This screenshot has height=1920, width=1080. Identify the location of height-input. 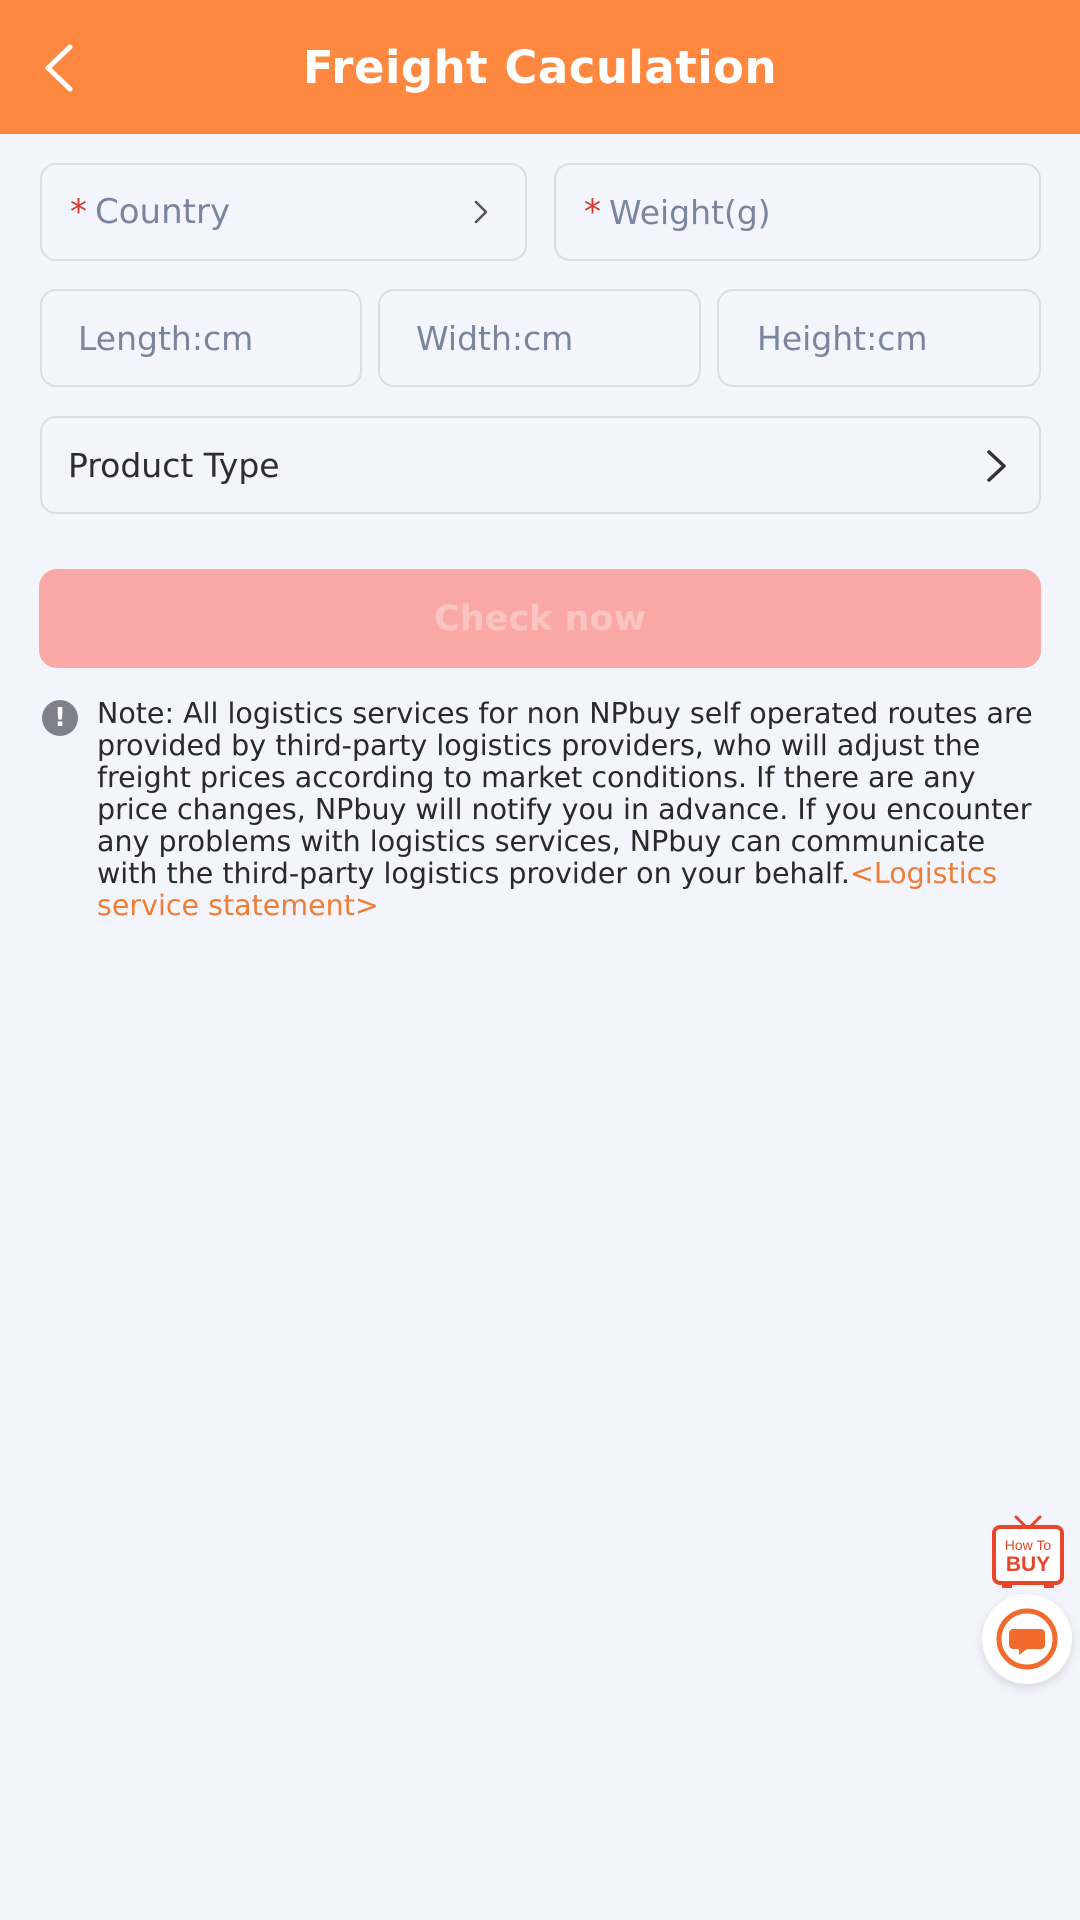
(898, 338).